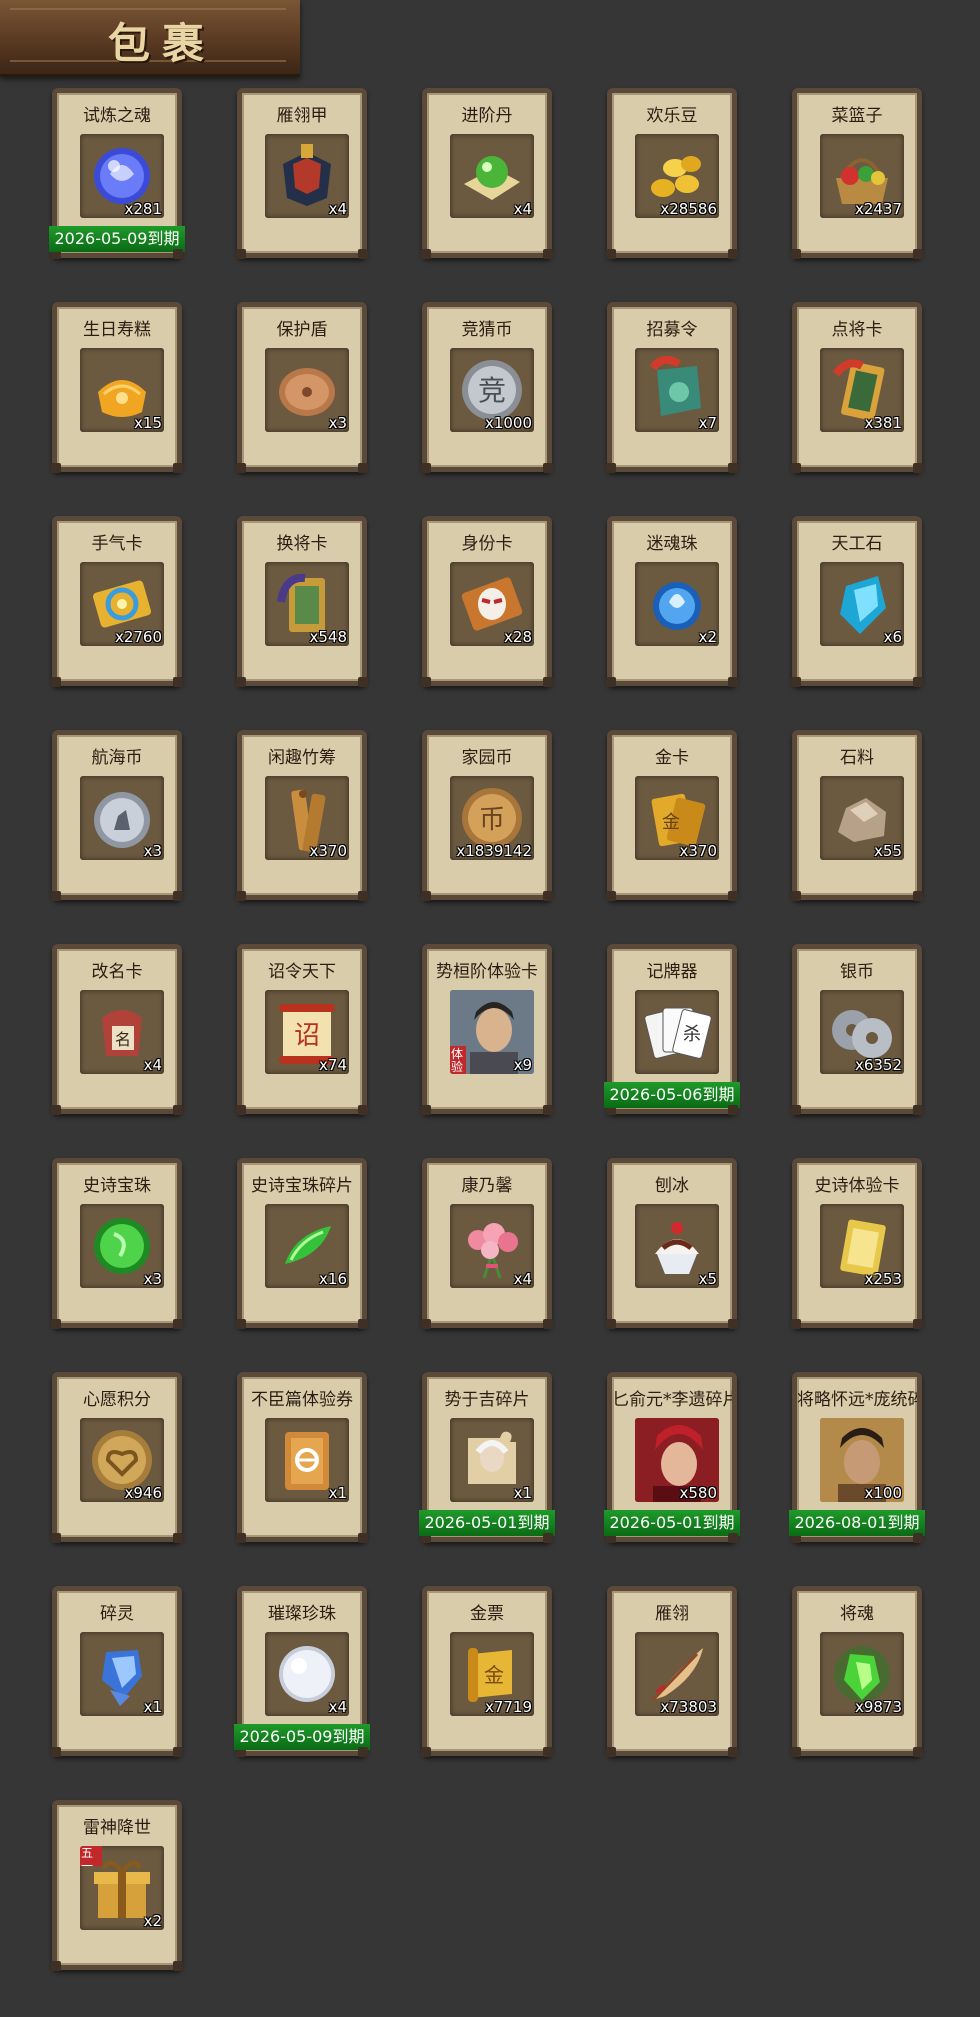 The height and width of the screenshot is (2017, 980). What do you see at coordinates (302, 387) in the screenshot?
I see `item-card: 保护盾 x3` at bounding box center [302, 387].